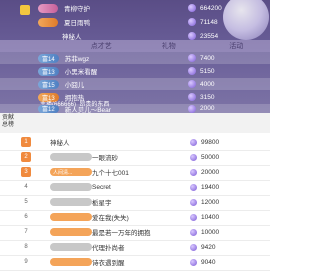 The image size is (320, 271). Describe the element at coordinates (201, 58) in the screenshot. I see `coin-value: 7400` at that location.